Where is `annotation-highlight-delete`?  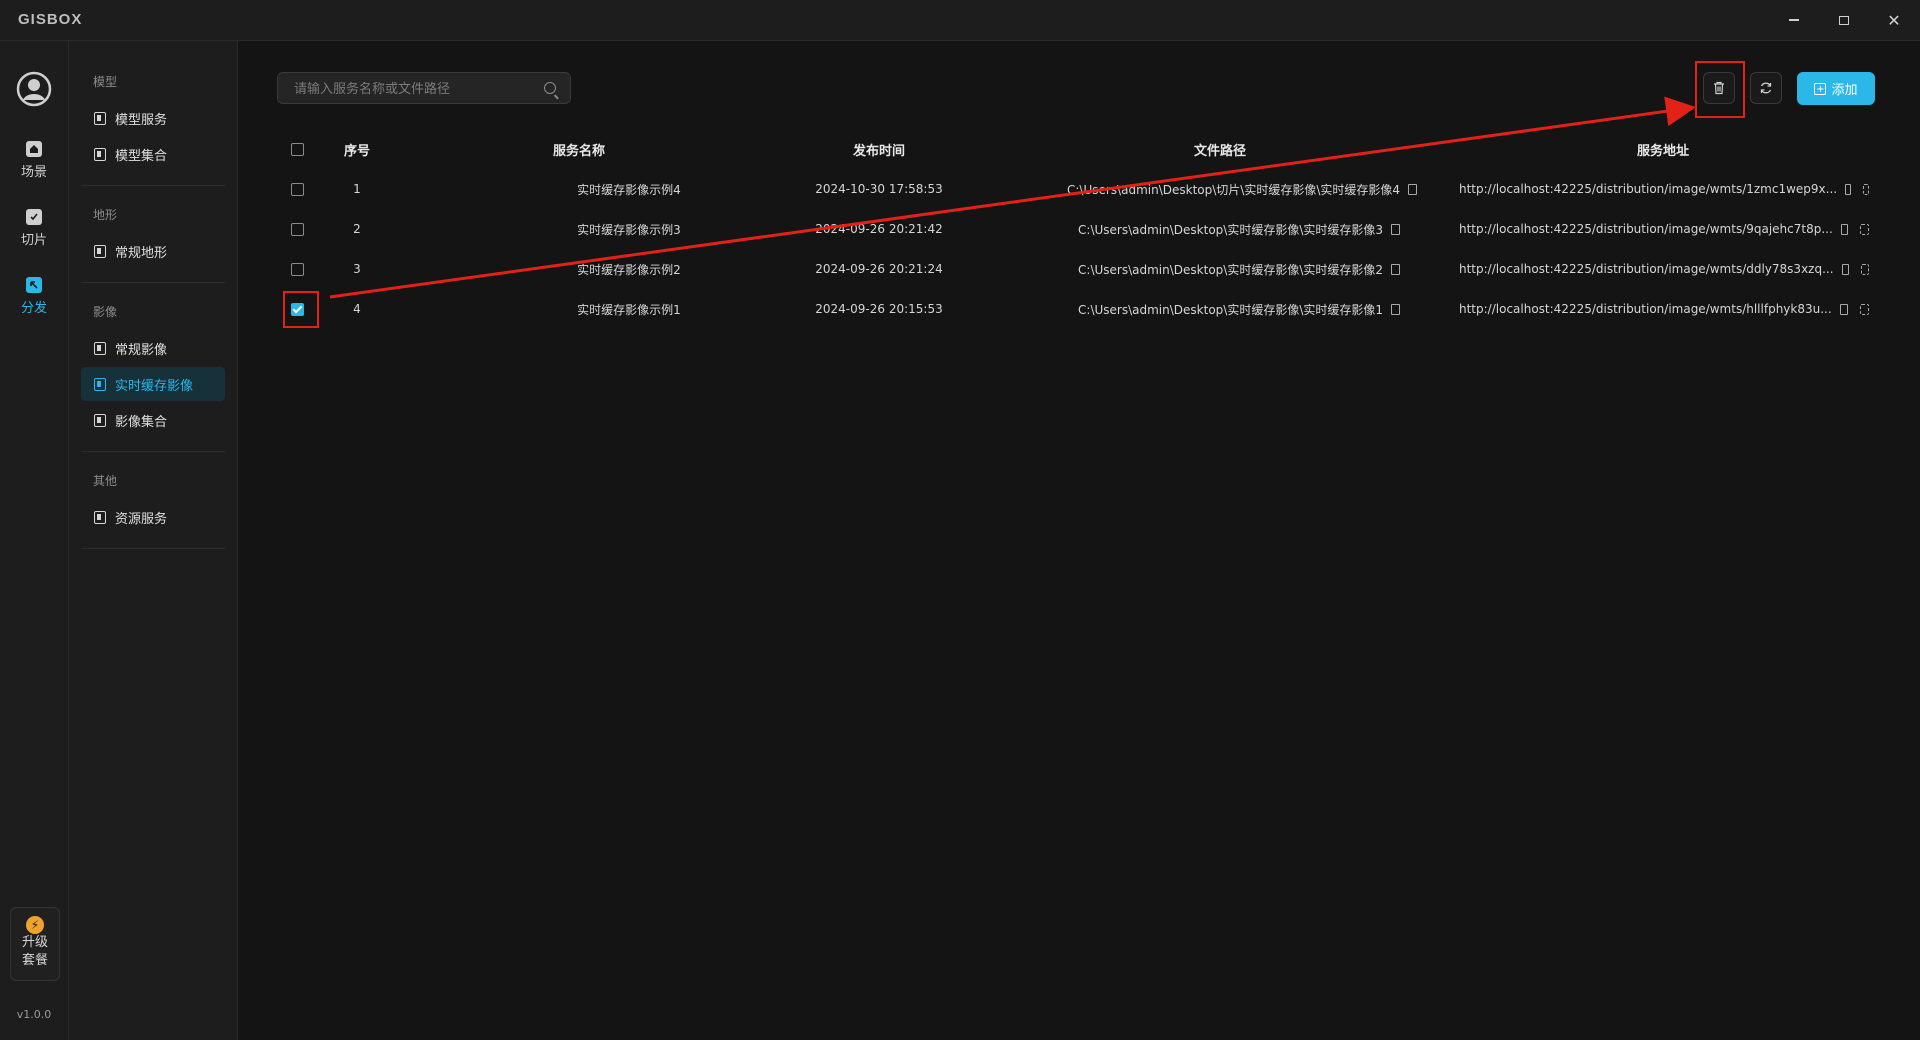
annotation-highlight-delete is located at coordinates (1720, 89).